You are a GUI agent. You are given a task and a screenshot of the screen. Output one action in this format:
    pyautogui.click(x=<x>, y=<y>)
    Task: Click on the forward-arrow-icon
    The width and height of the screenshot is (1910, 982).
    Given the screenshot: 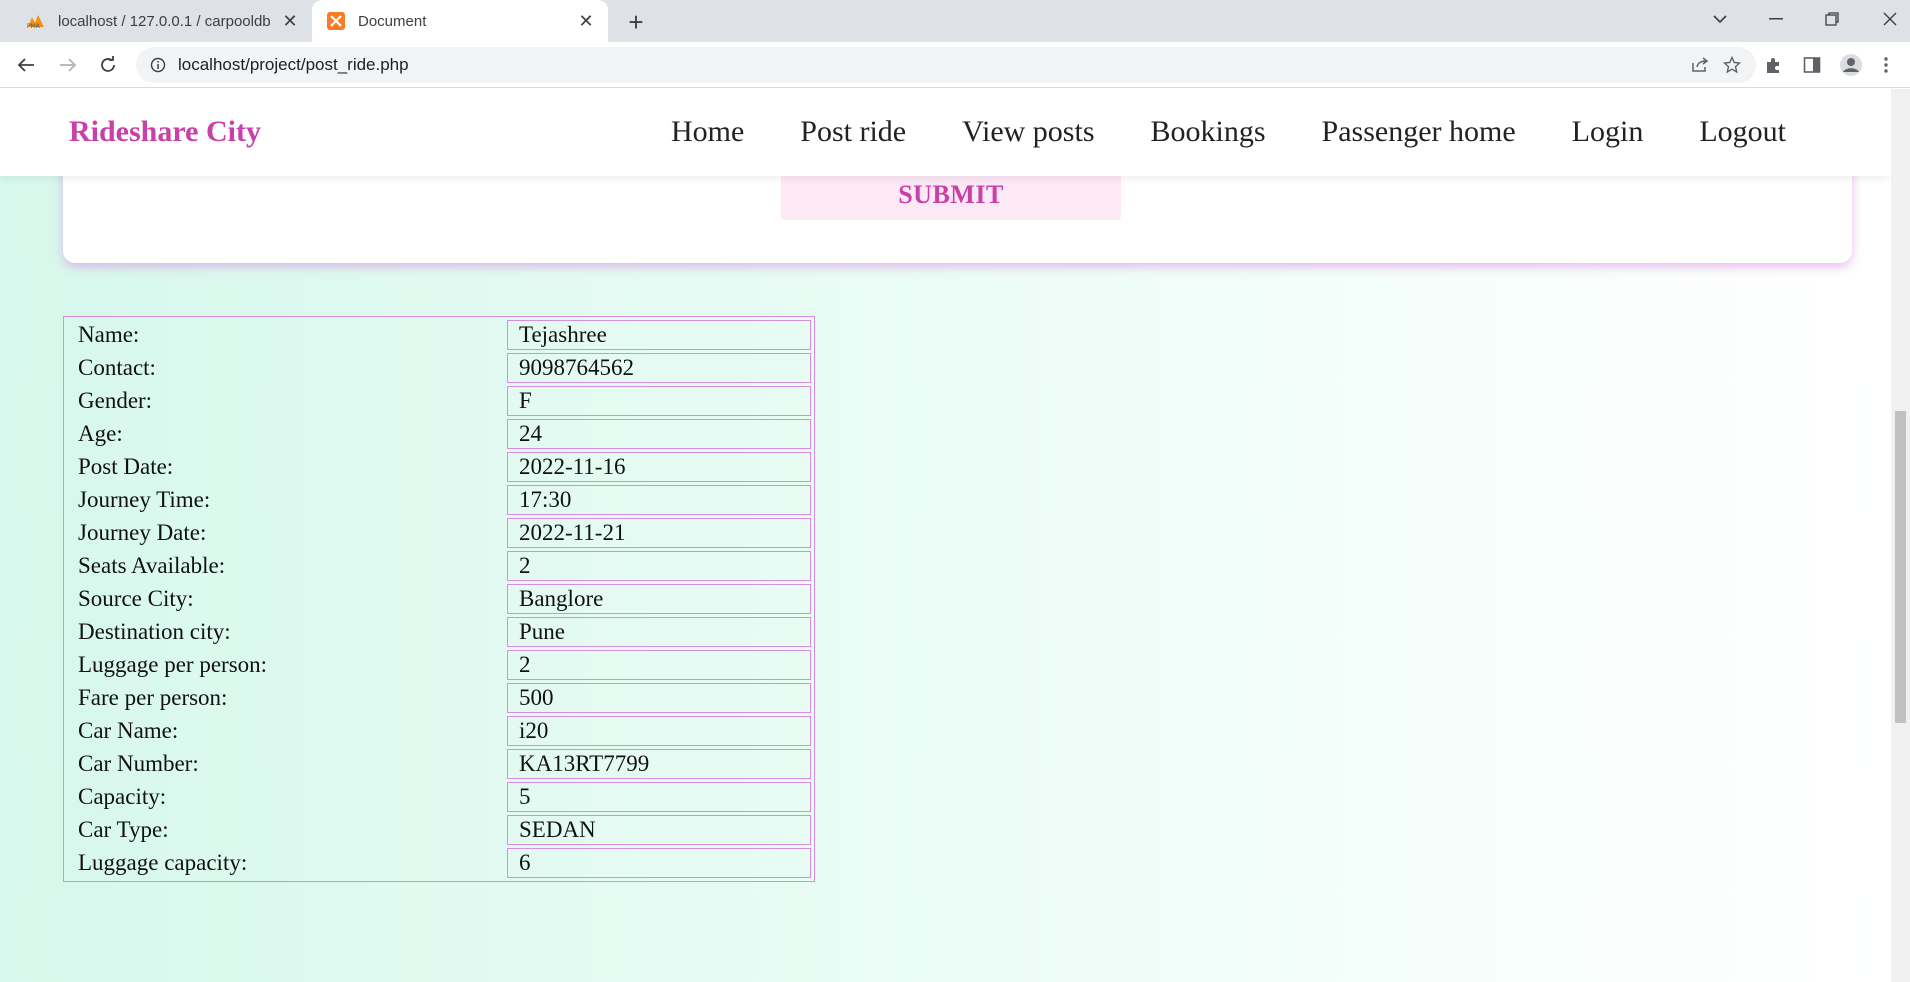 What is the action you would take?
    pyautogui.click(x=68, y=65)
    